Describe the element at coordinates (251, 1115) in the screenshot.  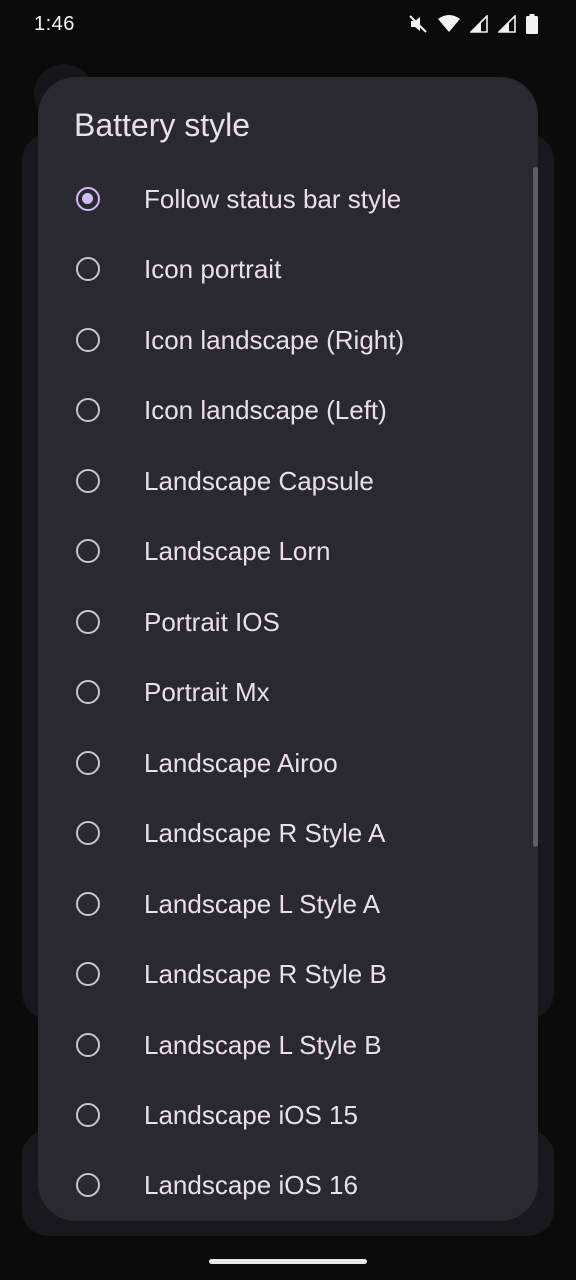
I see `option-label: Landscape iOS 15` at that location.